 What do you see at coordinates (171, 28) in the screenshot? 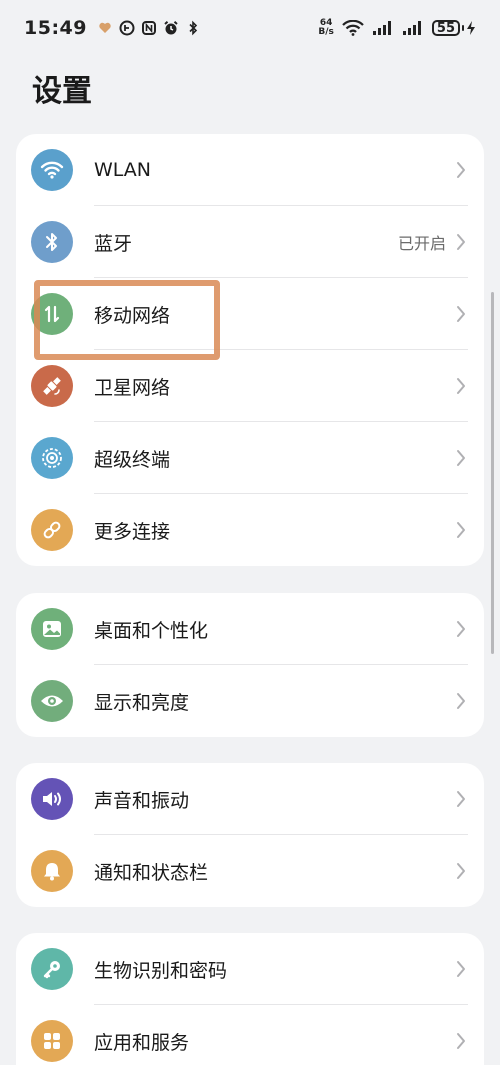
I see `alarm-icon` at bounding box center [171, 28].